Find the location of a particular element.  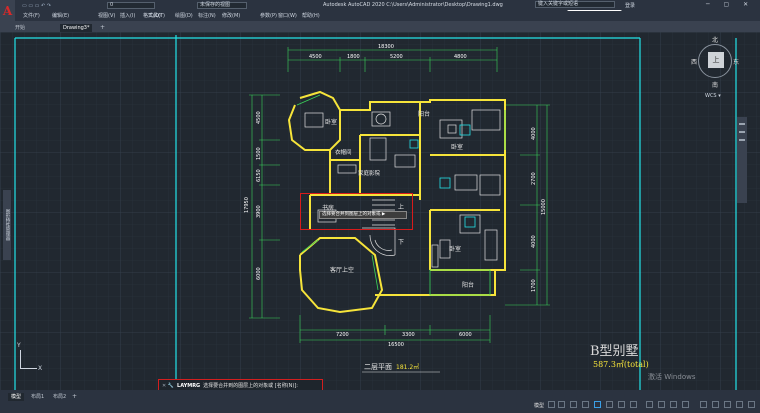

dim-right-total: 15000 is located at coordinates (544, 207).